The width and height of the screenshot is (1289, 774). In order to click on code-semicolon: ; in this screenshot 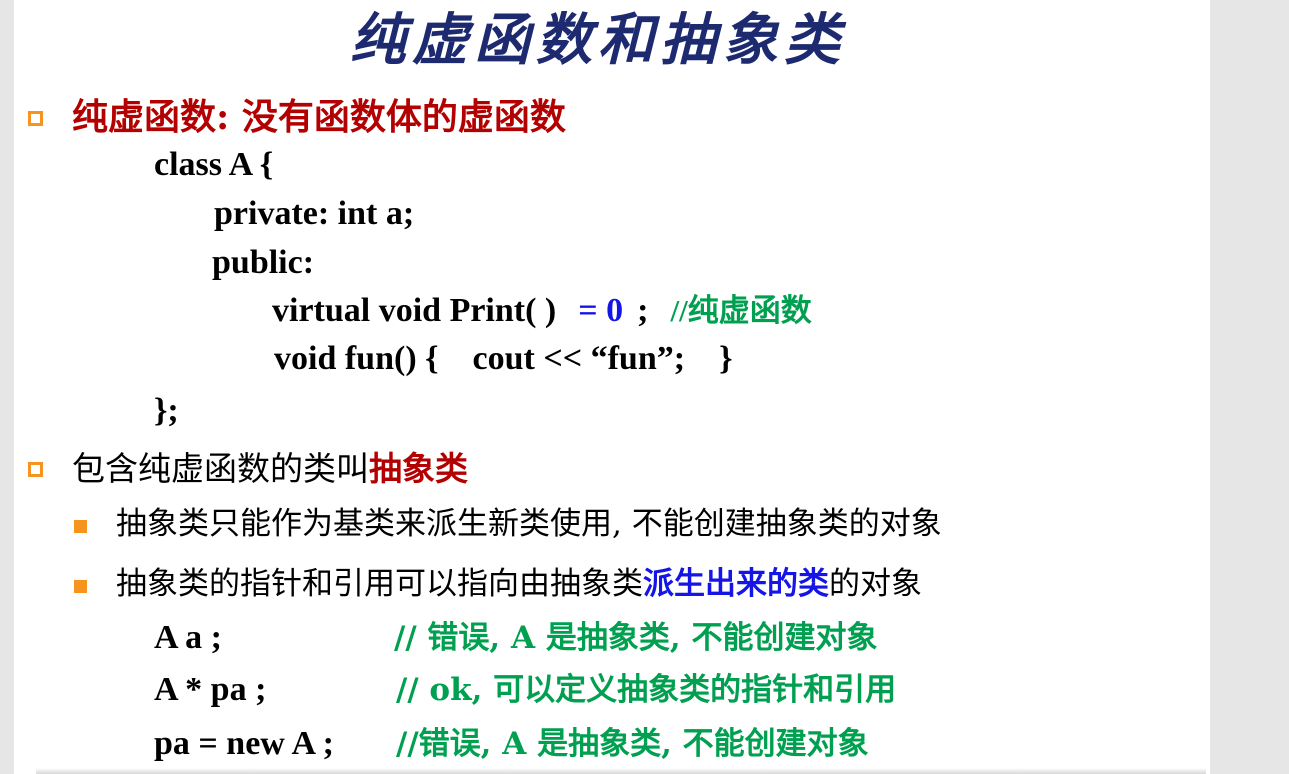, I will do `click(643, 310)`.